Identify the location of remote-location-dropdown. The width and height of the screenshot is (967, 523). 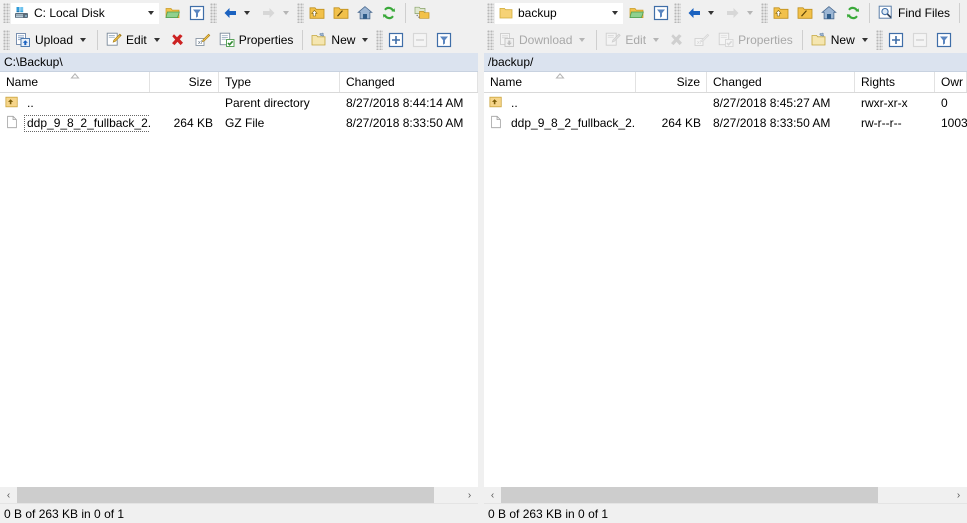
(614, 13).